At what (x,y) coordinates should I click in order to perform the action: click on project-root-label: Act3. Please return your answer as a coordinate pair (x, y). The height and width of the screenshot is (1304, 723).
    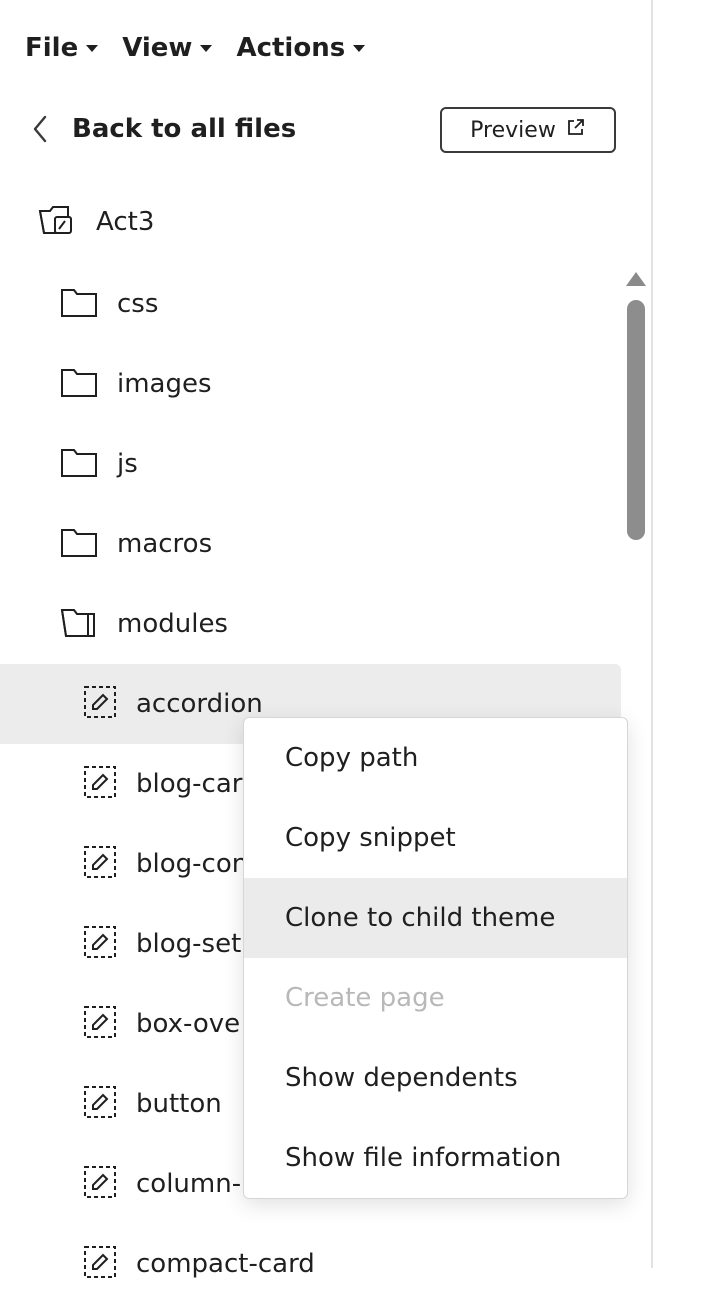
    Looking at the image, I should click on (125, 222).